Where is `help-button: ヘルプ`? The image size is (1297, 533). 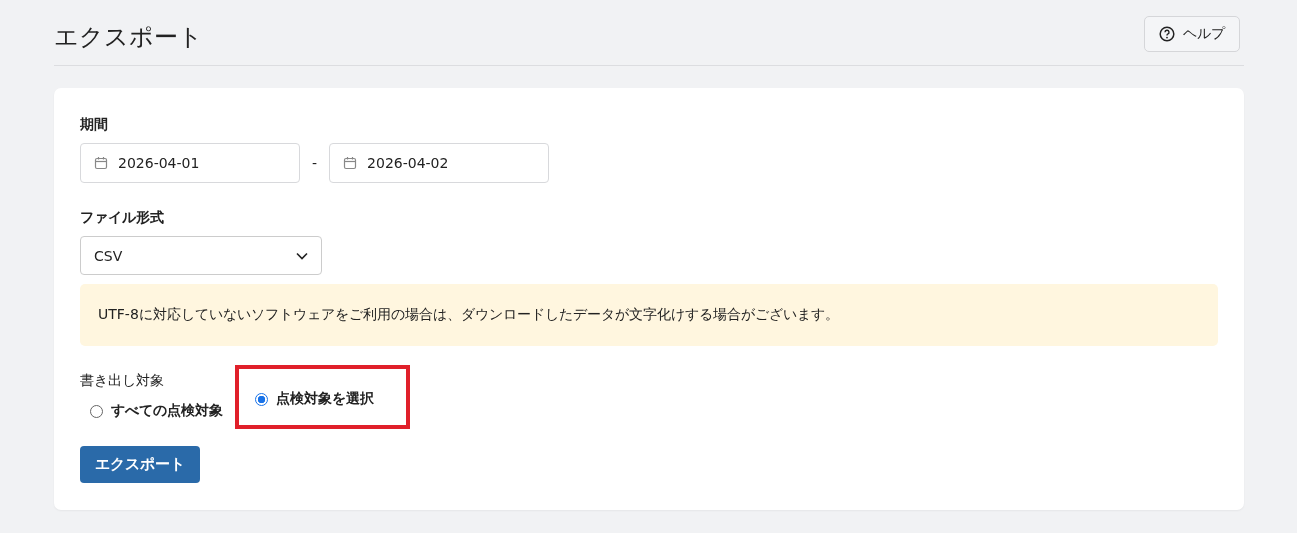 help-button: ヘルプ is located at coordinates (1192, 34).